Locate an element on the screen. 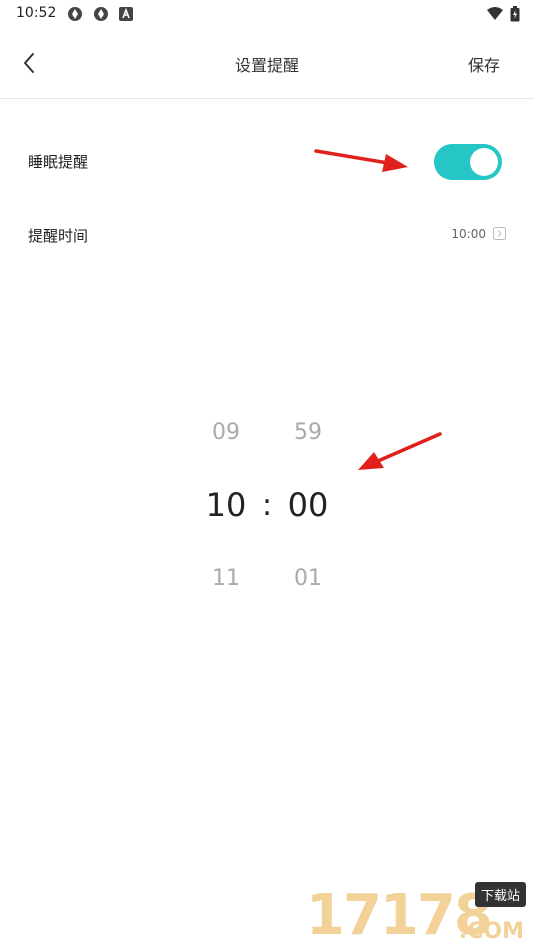  minute-next: 01 is located at coordinates (308, 578).